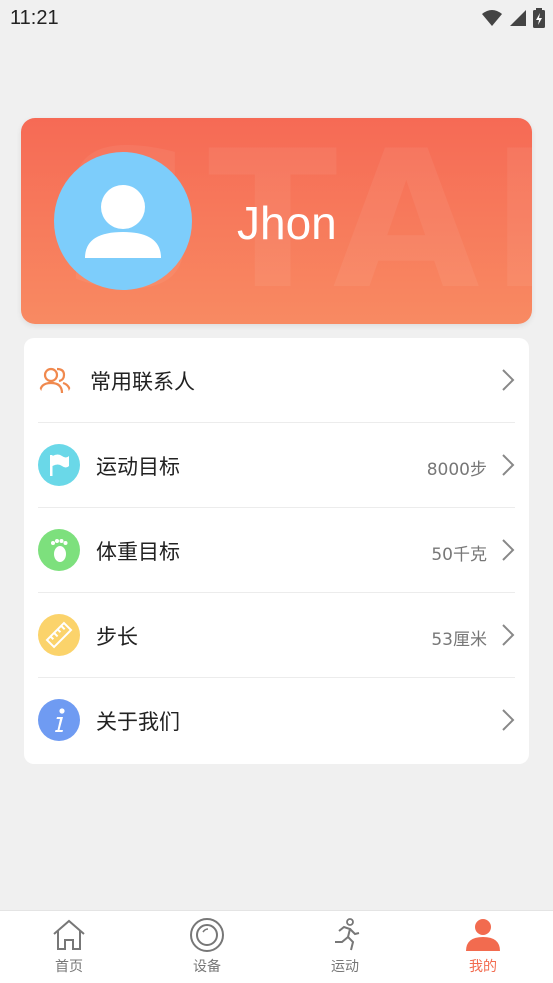 This screenshot has height=983, width=553. Describe the element at coordinates (55, 380) in the screenshot. I see `contacts-icon` at that location.